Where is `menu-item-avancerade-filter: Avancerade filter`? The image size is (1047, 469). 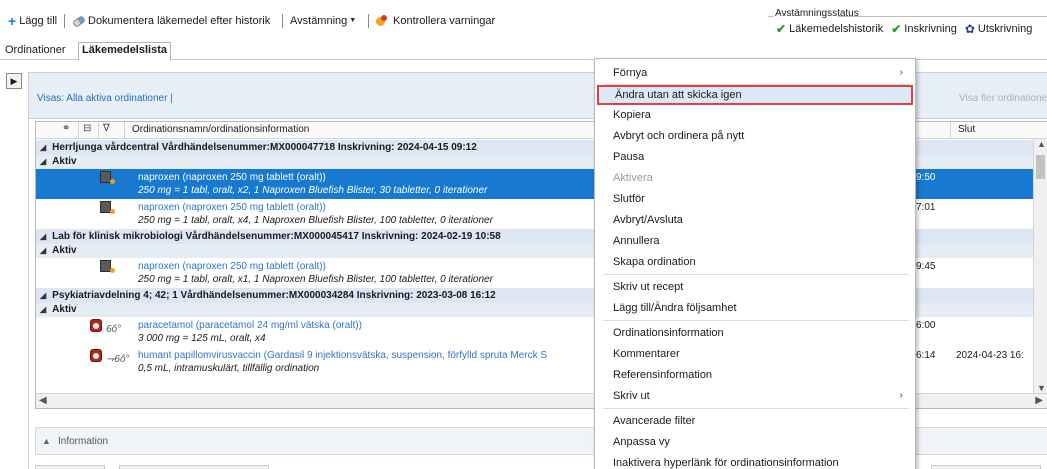
menu-item-avancerade-filter: Avancerade filter is located at coordinates (755, 421).